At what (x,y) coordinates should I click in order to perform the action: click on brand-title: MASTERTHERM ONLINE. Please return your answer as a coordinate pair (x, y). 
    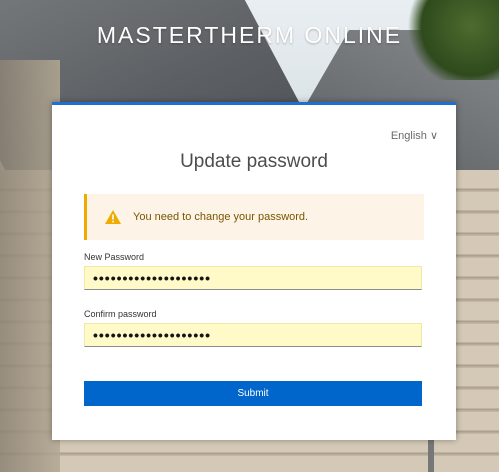
    Looking at the image, I should click on (249, 35).